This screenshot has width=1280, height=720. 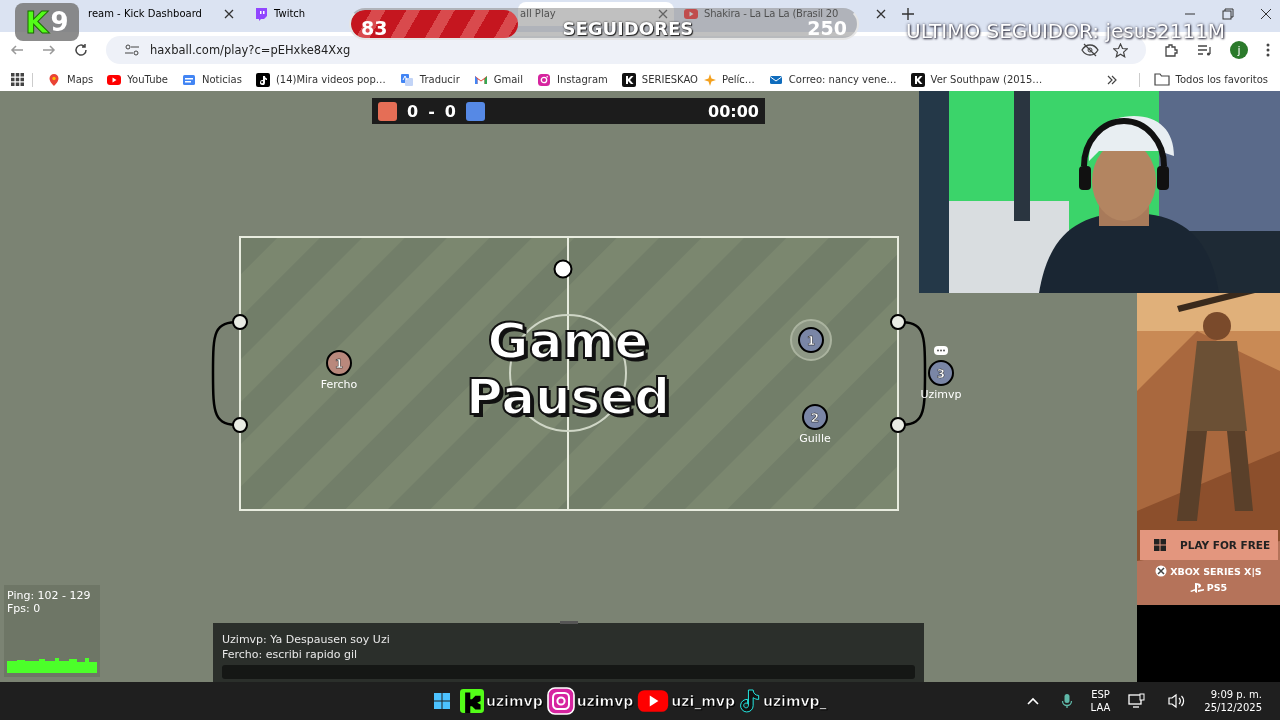 What do you see at coordinates (1171, 50) in the screenshot?
I see `extension-icon` at bounding box center [1171, 50].